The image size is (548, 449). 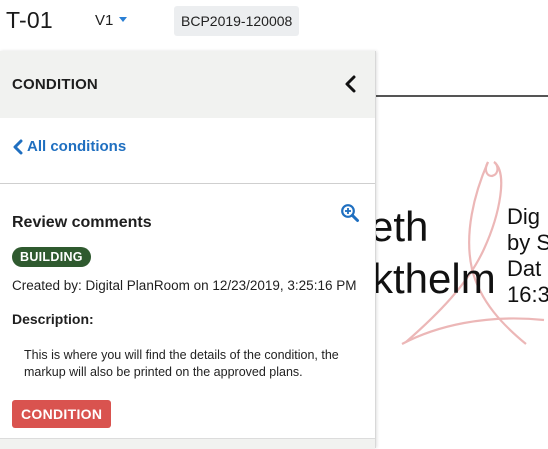 I want to click on condition-title: Review comments, so click(x=82, y=222).